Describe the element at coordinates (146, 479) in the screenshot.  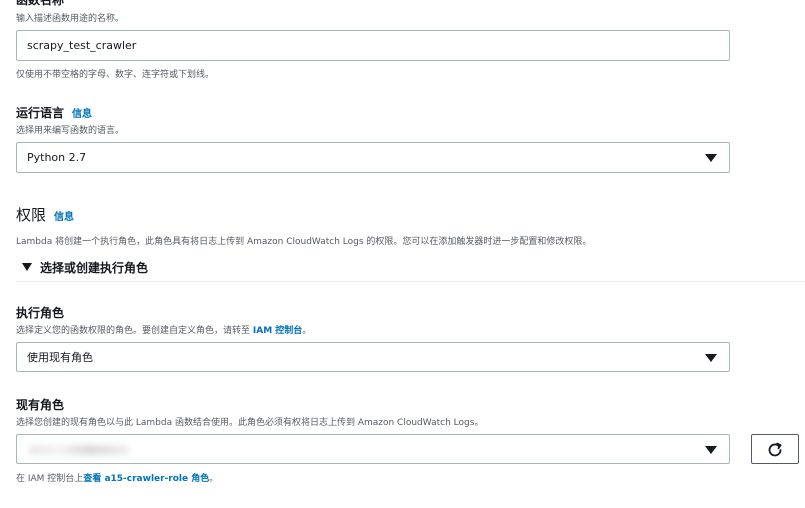
I see `view-role-link: 查看 a15-crawler-role 角色` at that location.